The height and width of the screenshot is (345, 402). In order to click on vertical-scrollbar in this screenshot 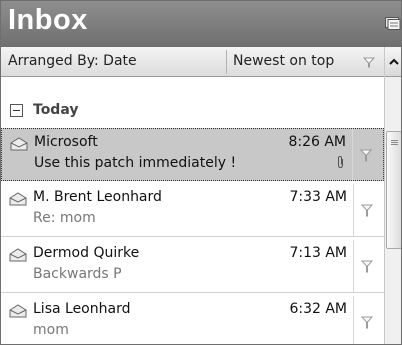, I will do `click(392, 195)`.